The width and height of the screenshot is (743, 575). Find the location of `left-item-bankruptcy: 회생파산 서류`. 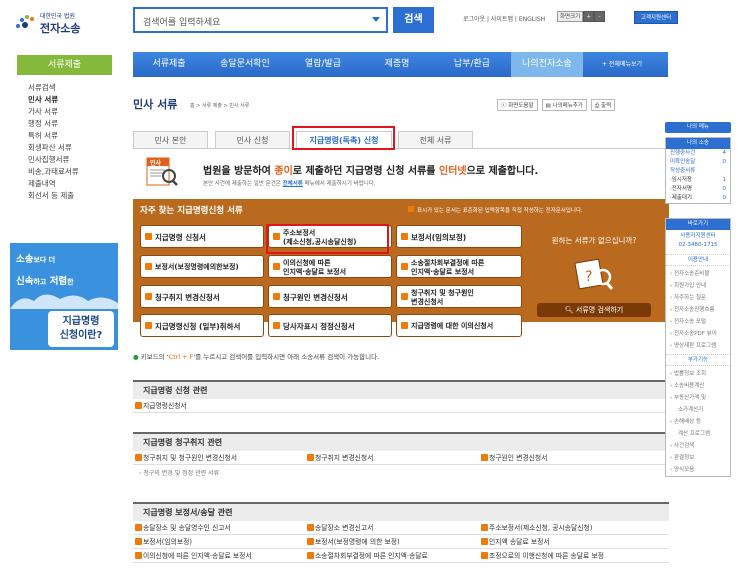

left-item-bankruptcy: 회생파산 서류 is located at coordinates (70, 148).